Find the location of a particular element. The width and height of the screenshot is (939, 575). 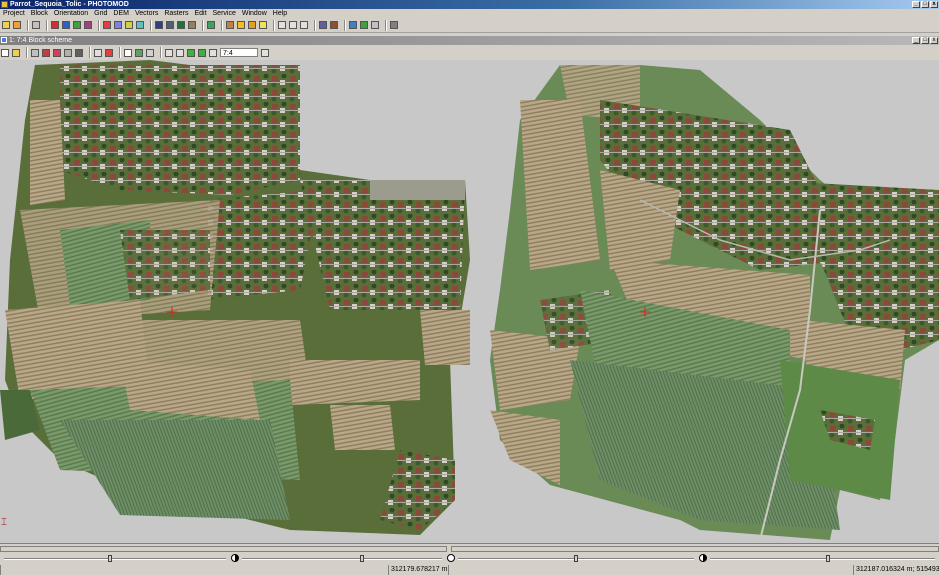

child-close-button: x is located at coordinates (934, 40).